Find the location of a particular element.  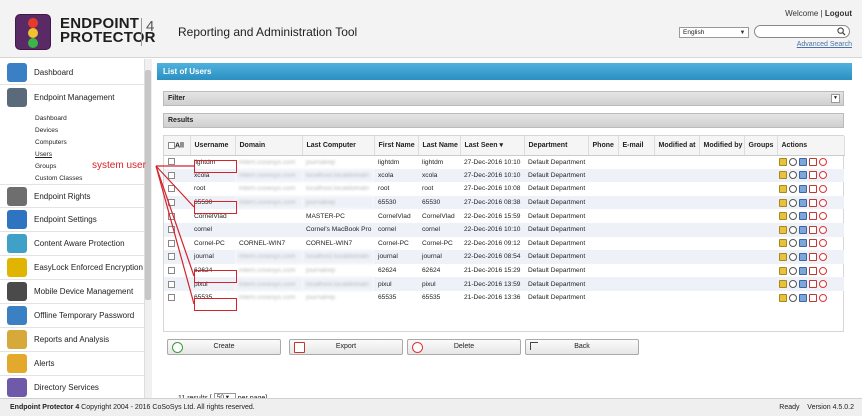

create-button: Create is located at coordinates (224, 347).